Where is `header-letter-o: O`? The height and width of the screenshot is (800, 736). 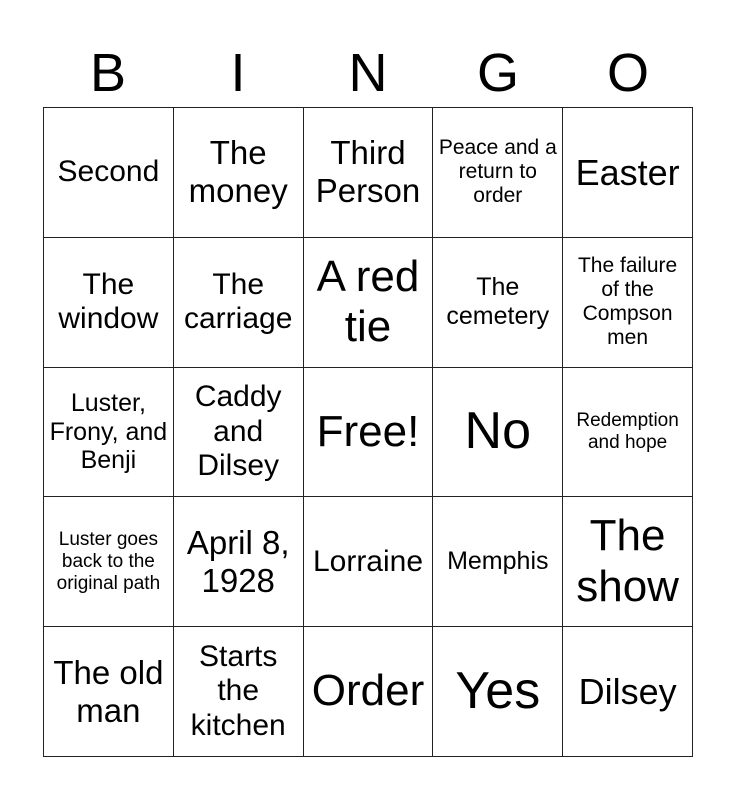 header-letter-o: O is located at coordinates (627, 73).